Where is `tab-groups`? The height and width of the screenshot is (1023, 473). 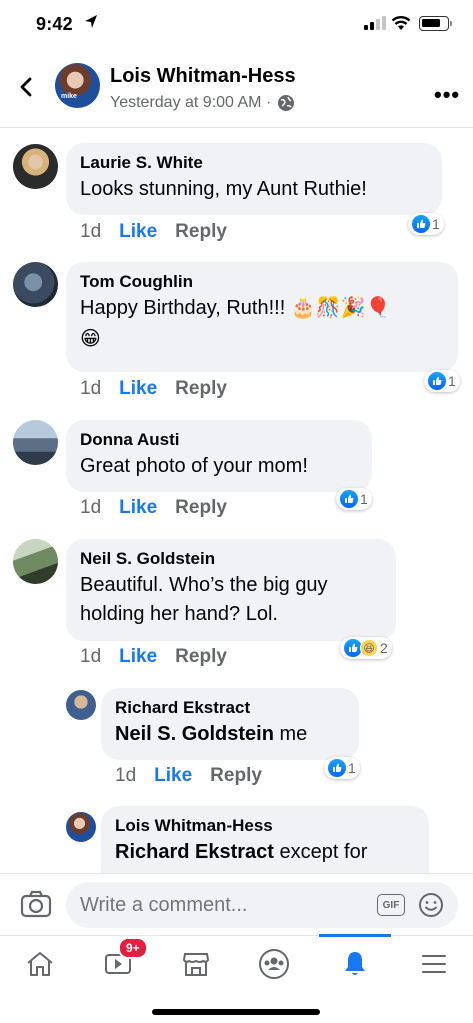 tab-groups is located at coordinates (274, 964).